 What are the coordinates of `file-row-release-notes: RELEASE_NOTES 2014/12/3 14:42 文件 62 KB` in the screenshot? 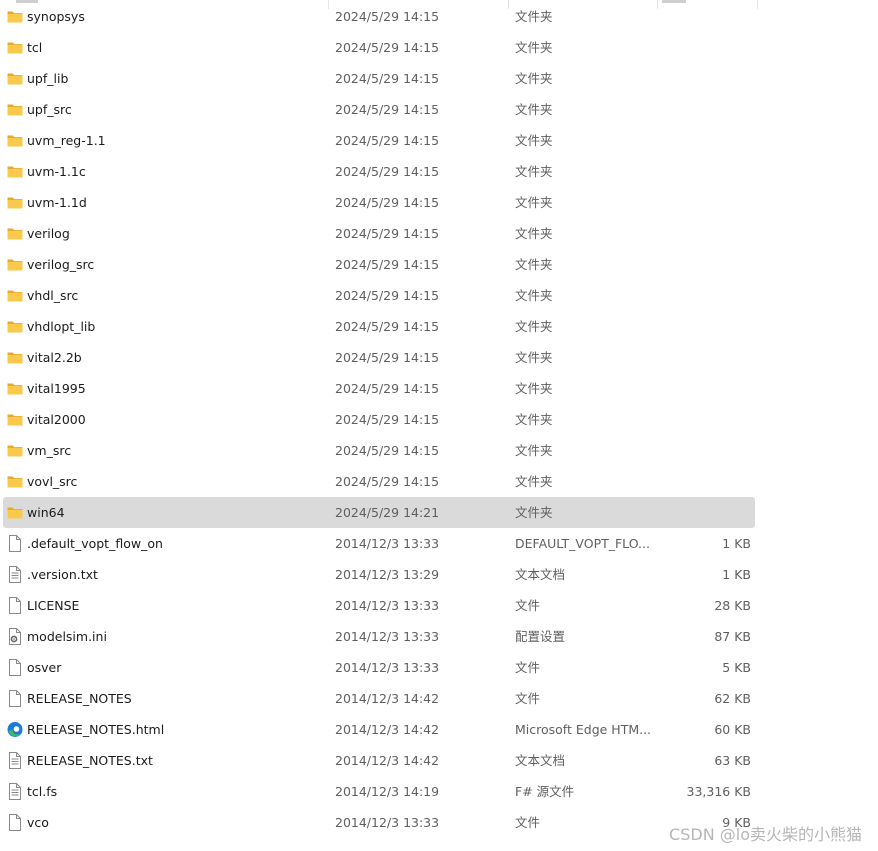 It's located at (379, 698).